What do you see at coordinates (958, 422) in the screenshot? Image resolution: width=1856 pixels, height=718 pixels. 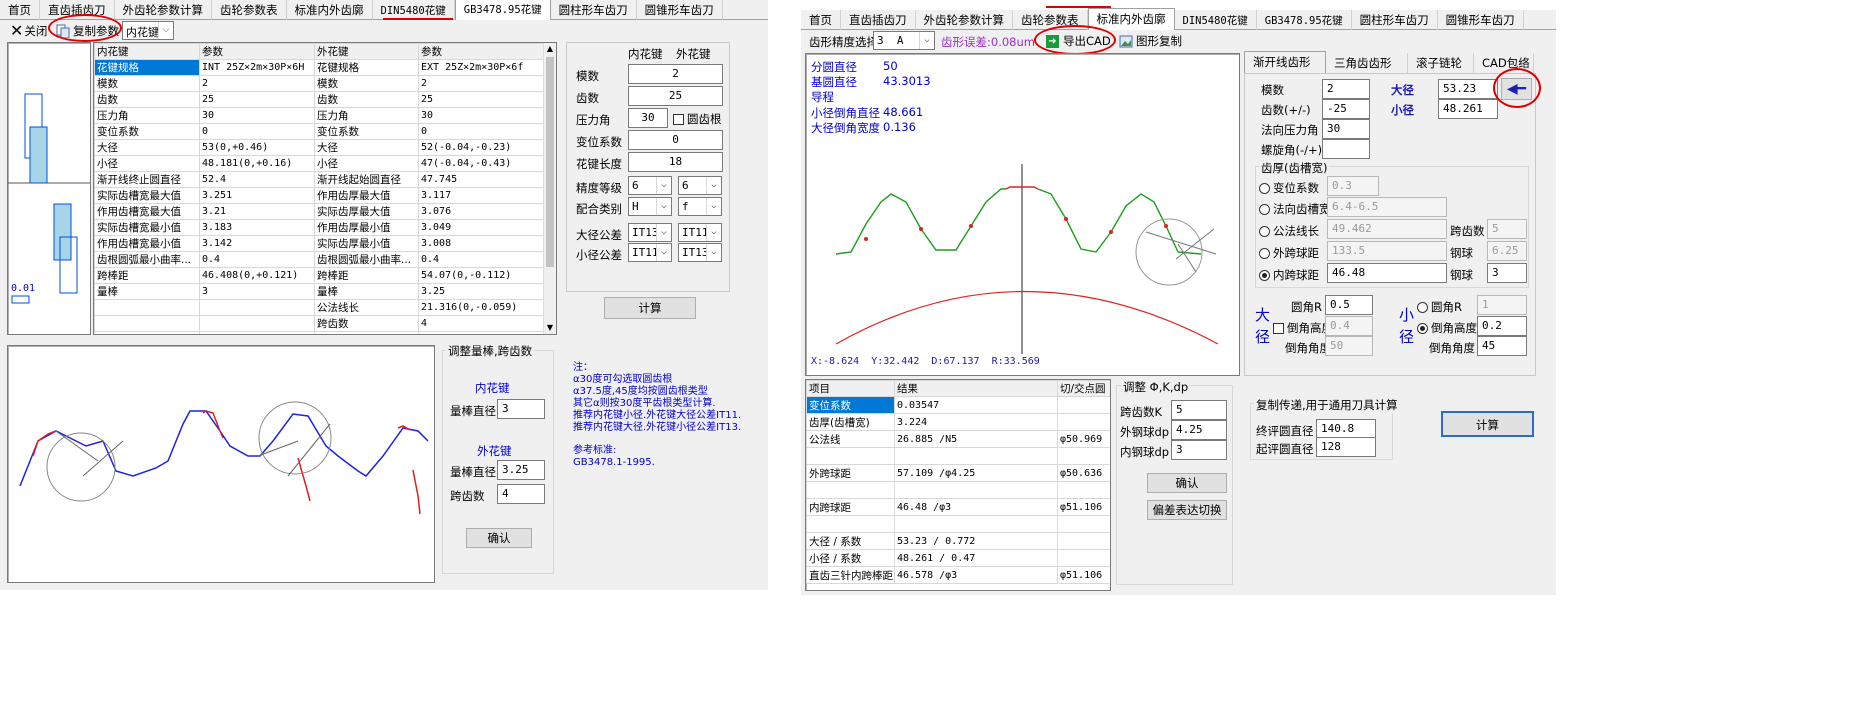 I see `table-row: 齿厚(齿槽宽) 3.224` at bounding box center [958, 422].